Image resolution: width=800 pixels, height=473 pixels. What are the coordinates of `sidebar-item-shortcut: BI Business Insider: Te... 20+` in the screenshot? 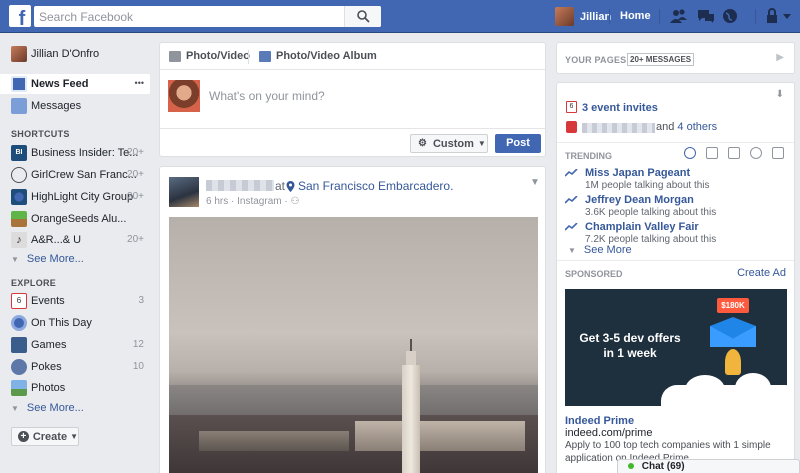 It's located at (75, 153).